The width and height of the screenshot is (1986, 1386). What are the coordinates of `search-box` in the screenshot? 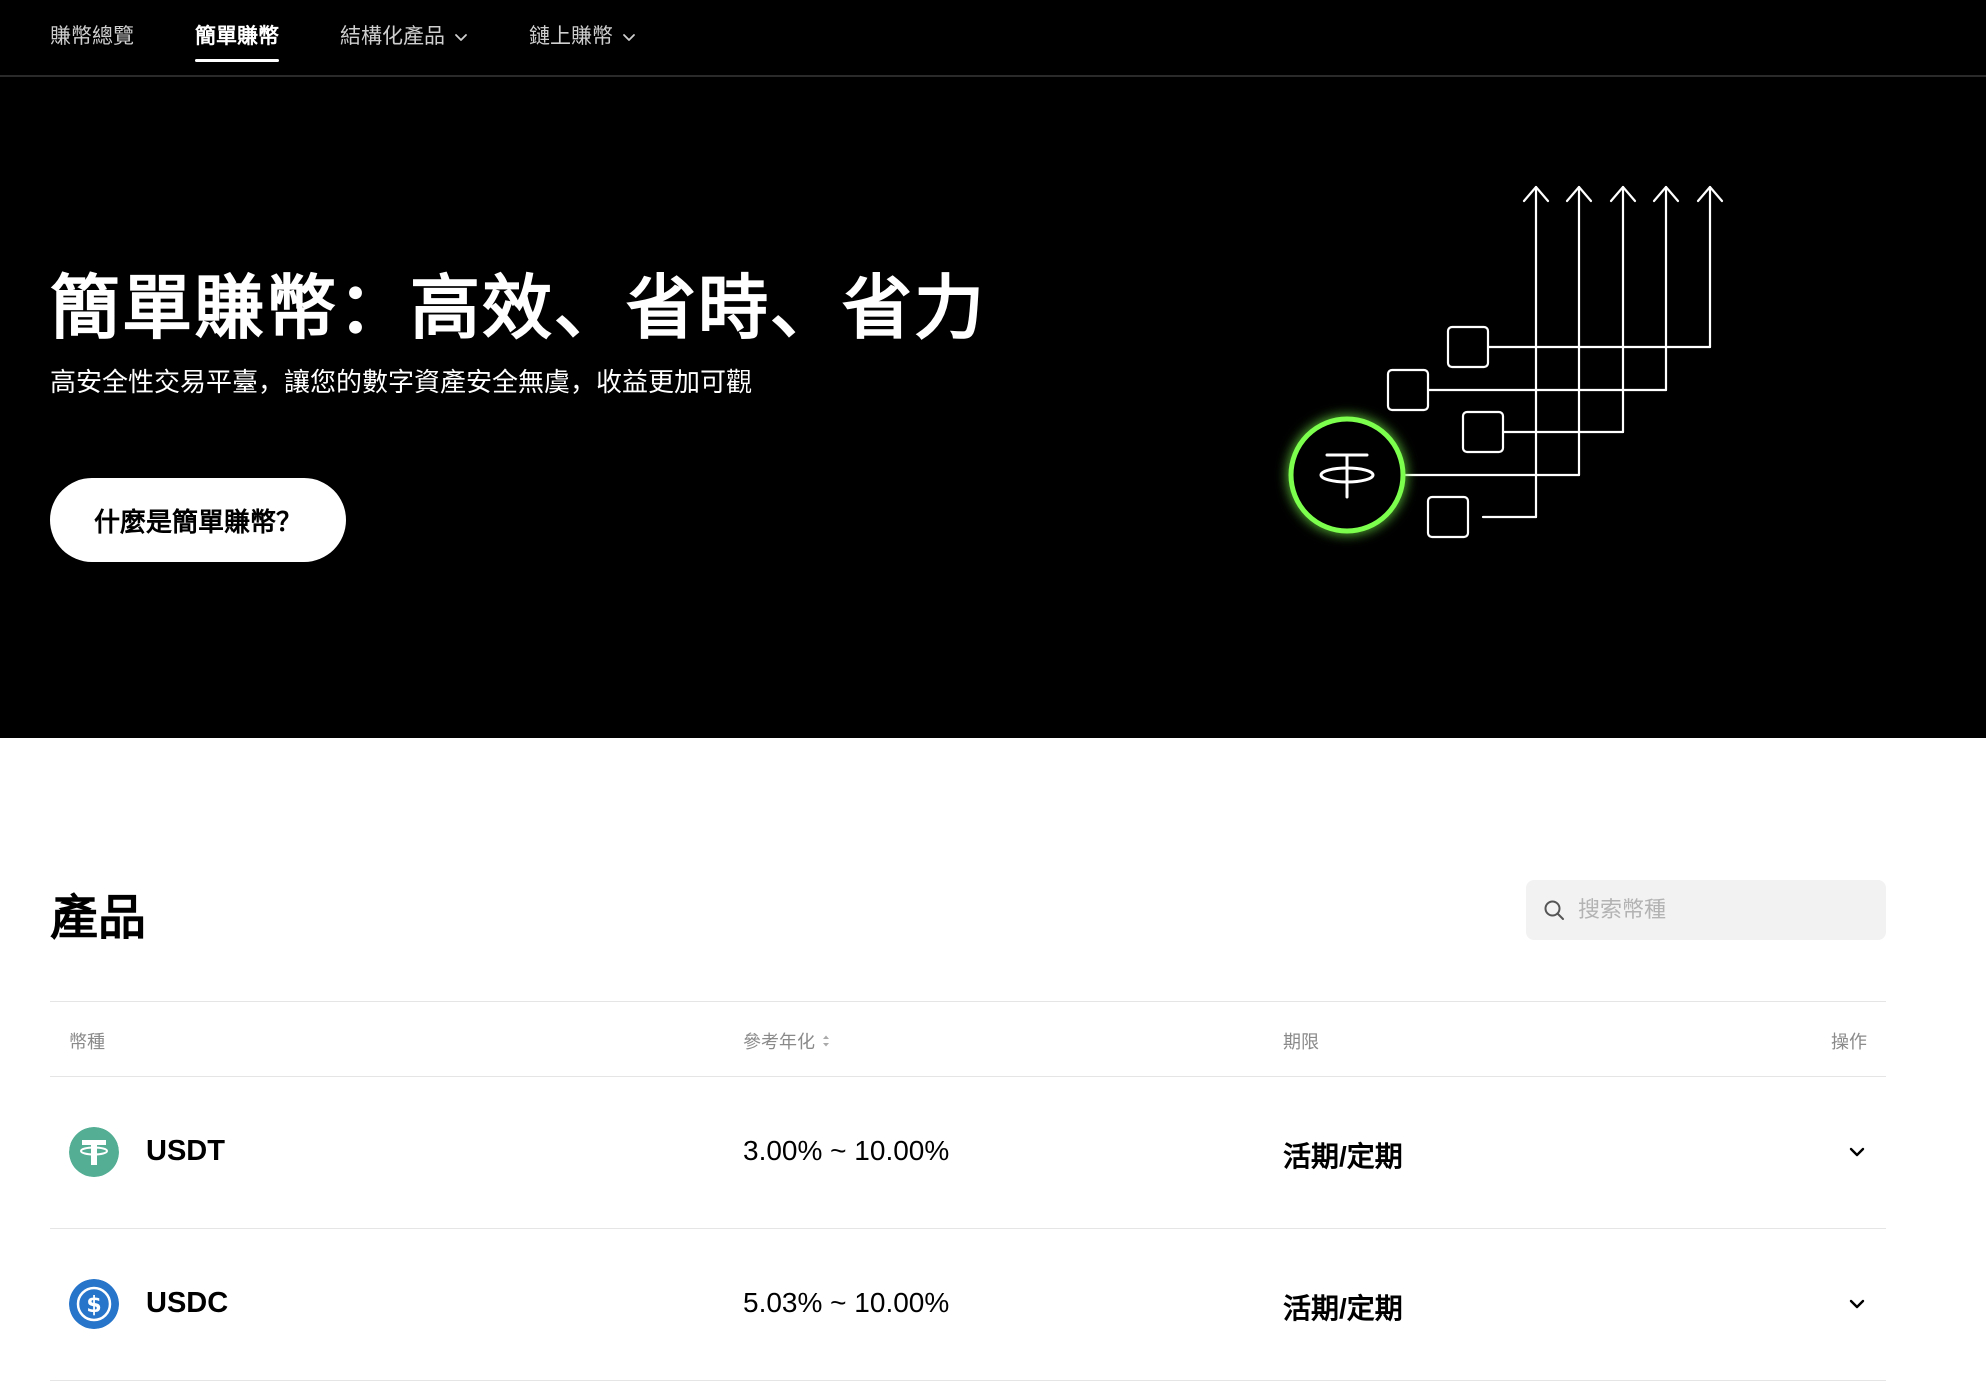 It's located at (1706, 910).